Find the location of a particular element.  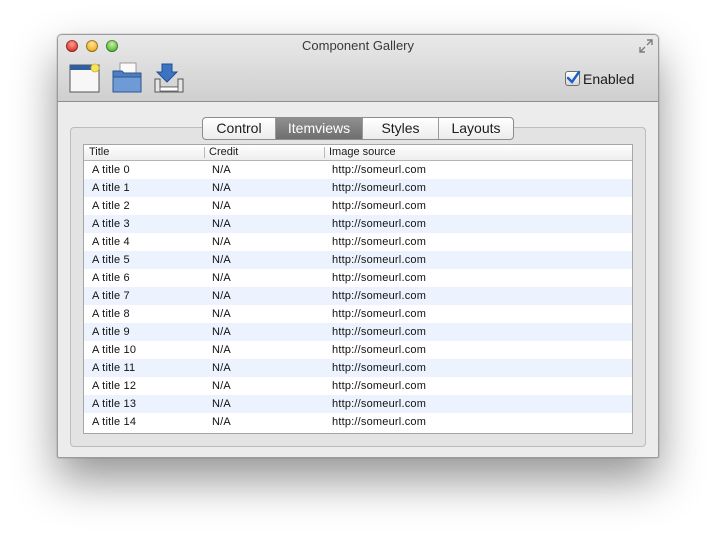

table-row: A title 4 N/A http://someurl.com is located at coordinates (358, 242).